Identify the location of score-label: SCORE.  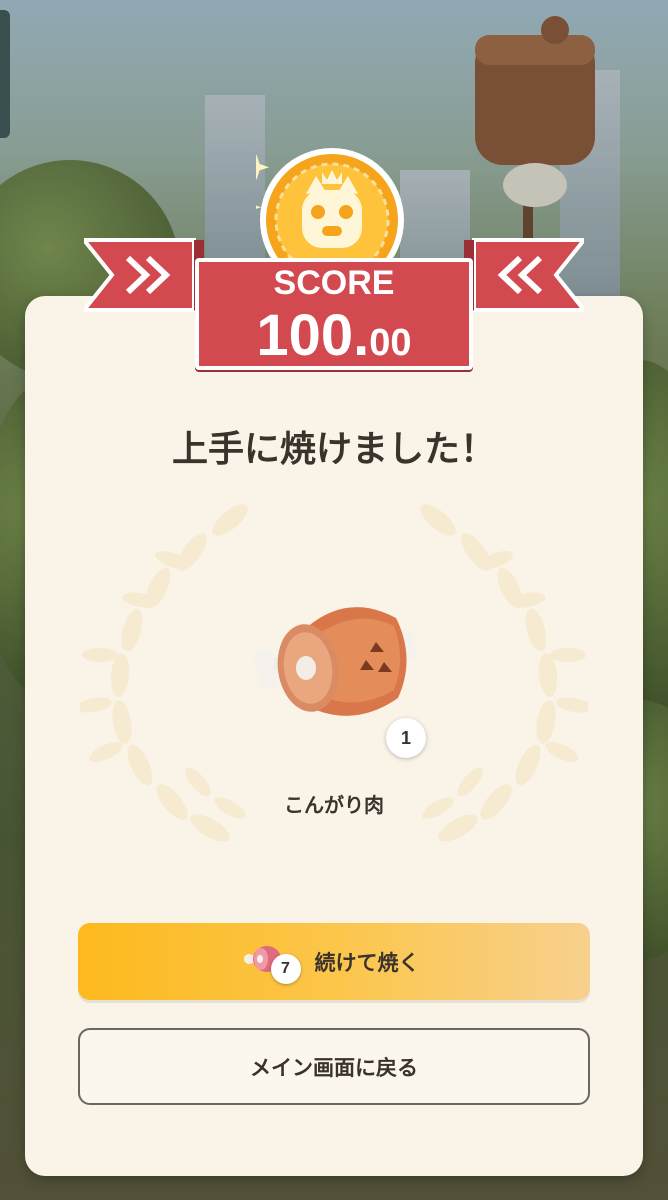
(334, 283).